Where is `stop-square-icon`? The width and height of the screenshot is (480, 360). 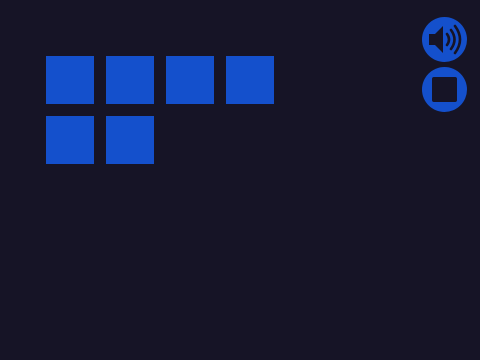 stop-square-icon is located at coordinates (444, 89).